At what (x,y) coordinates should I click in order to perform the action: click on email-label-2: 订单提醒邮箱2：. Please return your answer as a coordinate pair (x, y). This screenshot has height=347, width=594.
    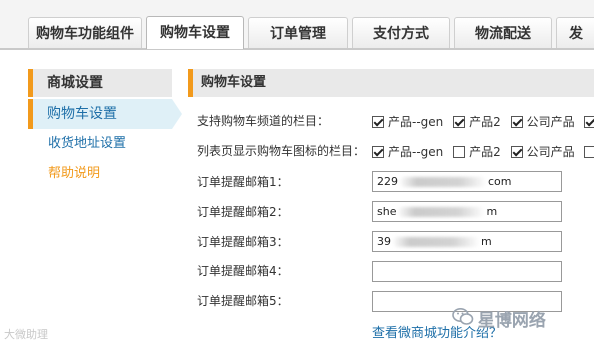
    Looking at the image, I should click on (243, 212).